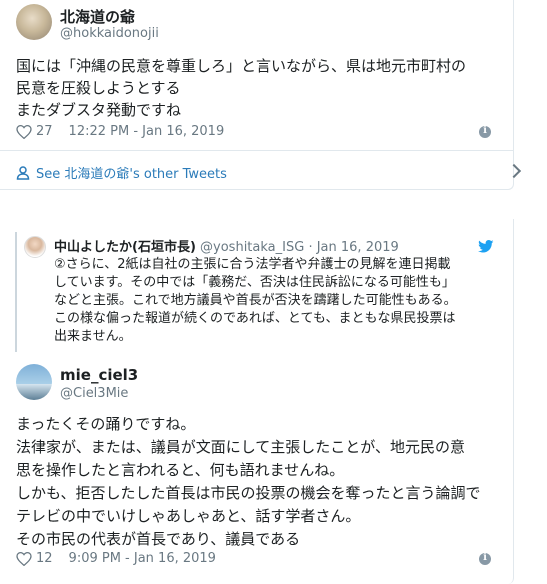 The width and height of the screenshot is (547, 584). What do you see at coordinates (257, 150) in the screenshot?
I see `divider` at bounding box center [257, 150].